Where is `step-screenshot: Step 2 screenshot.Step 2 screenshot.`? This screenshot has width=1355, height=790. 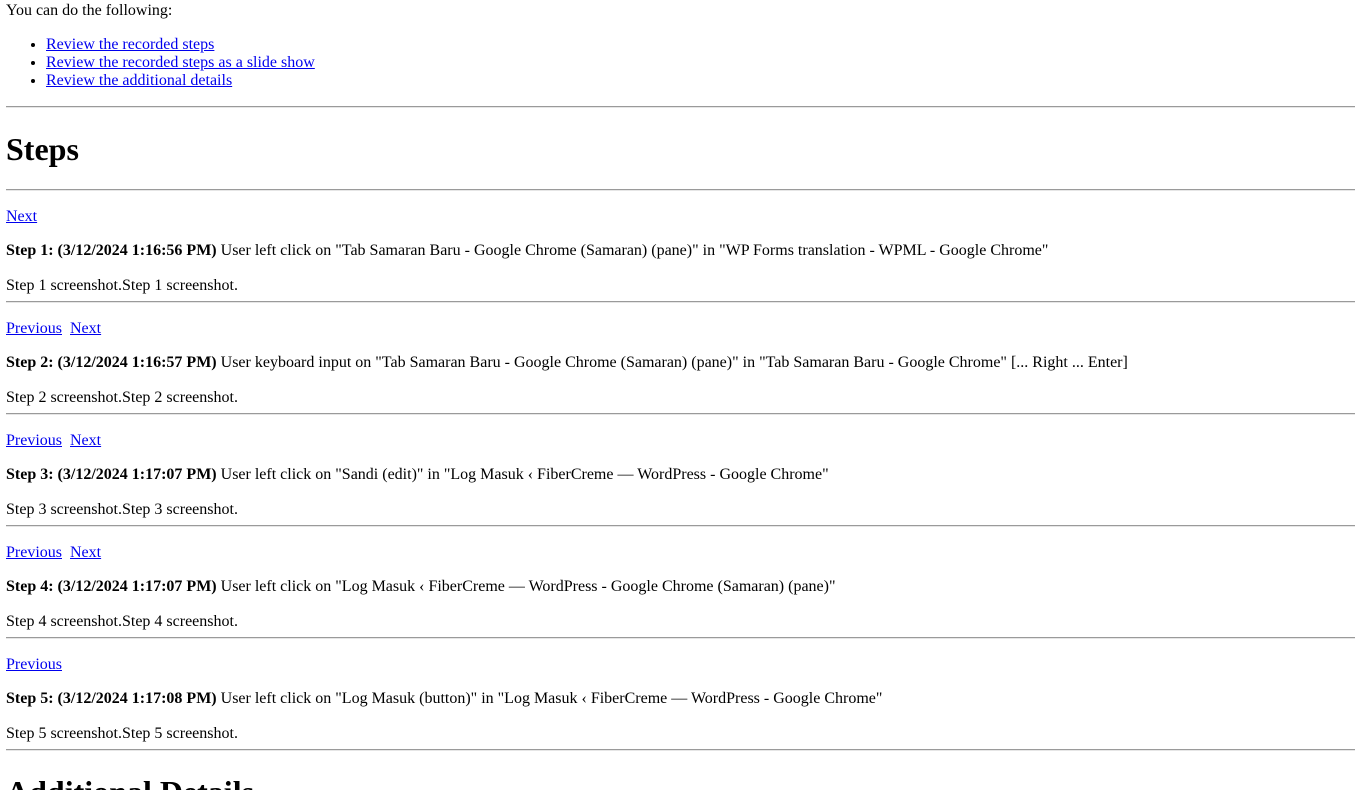
step-screenshot: Step 2 screenshot.Step 2 screenshot. is located at coordinates (122, 397).